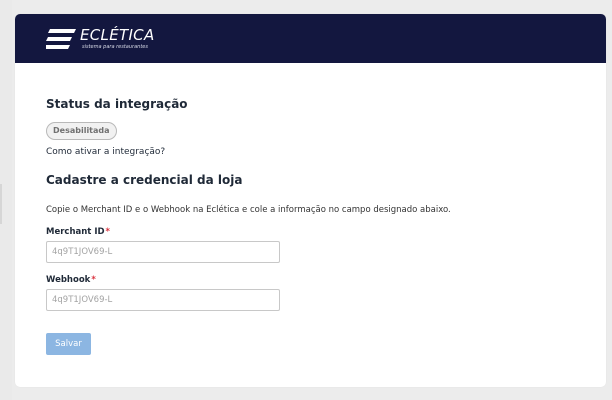  What do you see at coordinates (163, 252) in the screenshot?
I see `merchant-id-input` at bounding box center [163, 252].